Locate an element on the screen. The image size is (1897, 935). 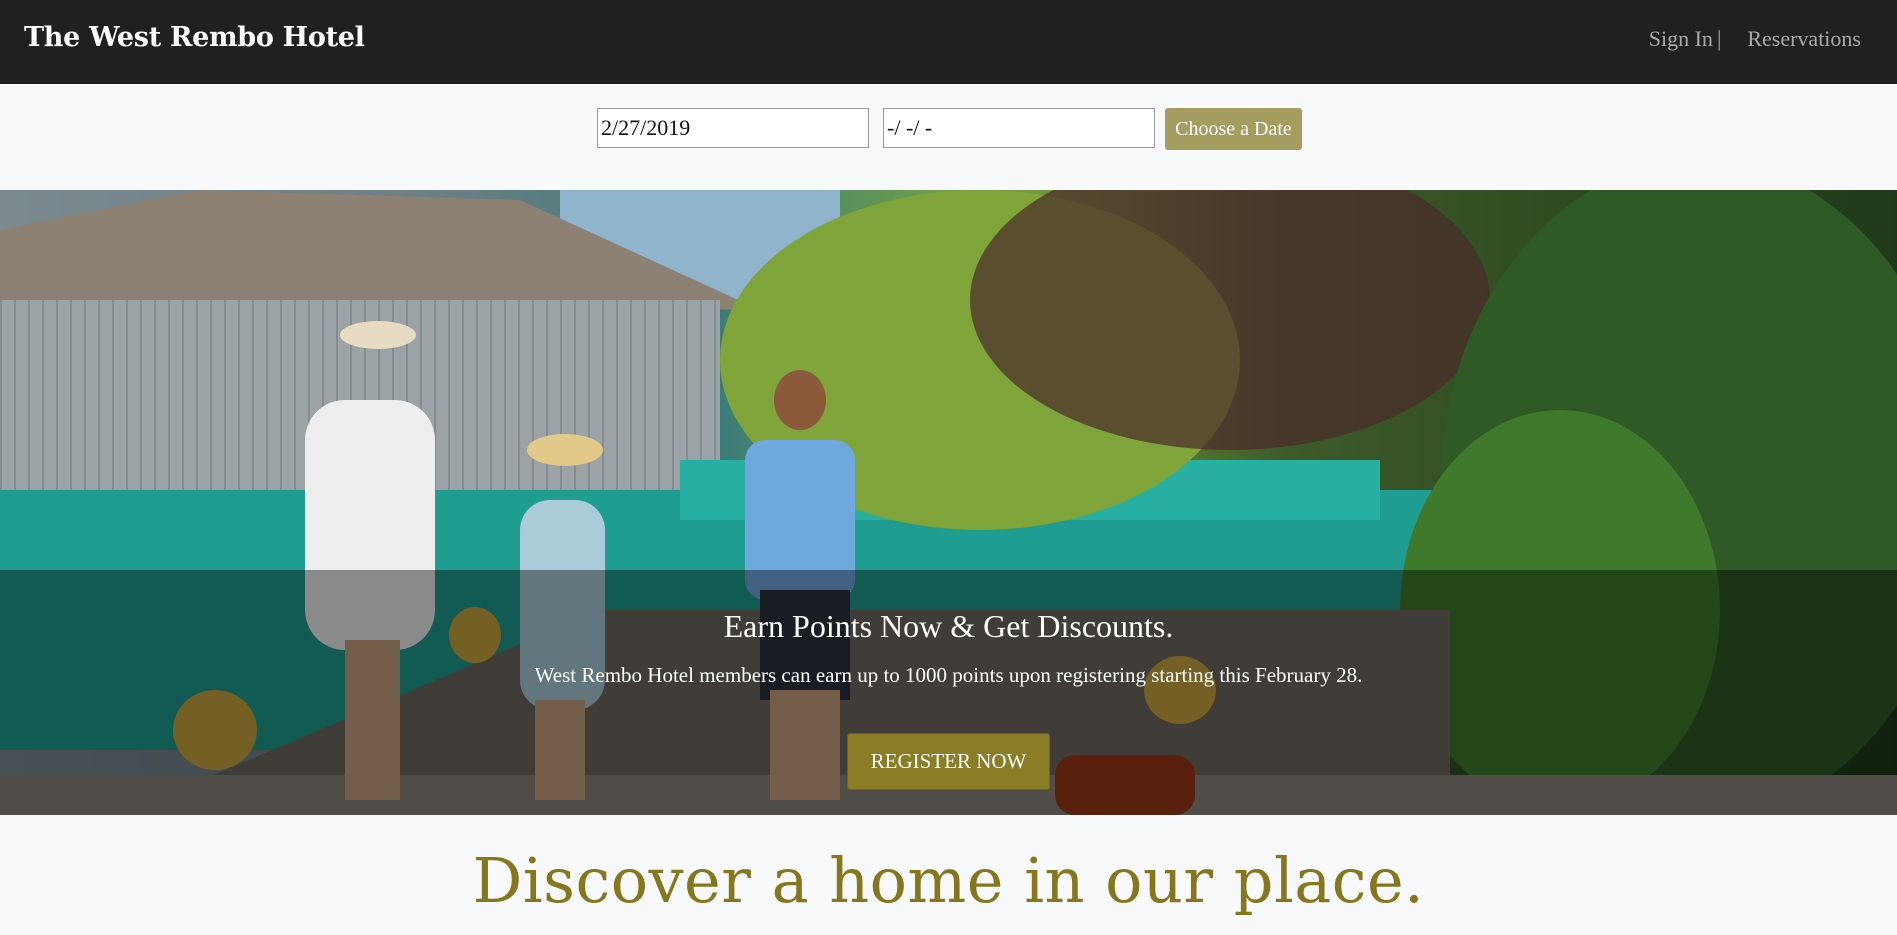
reservations-link: Reservations is located at coordinates (1804, 39).